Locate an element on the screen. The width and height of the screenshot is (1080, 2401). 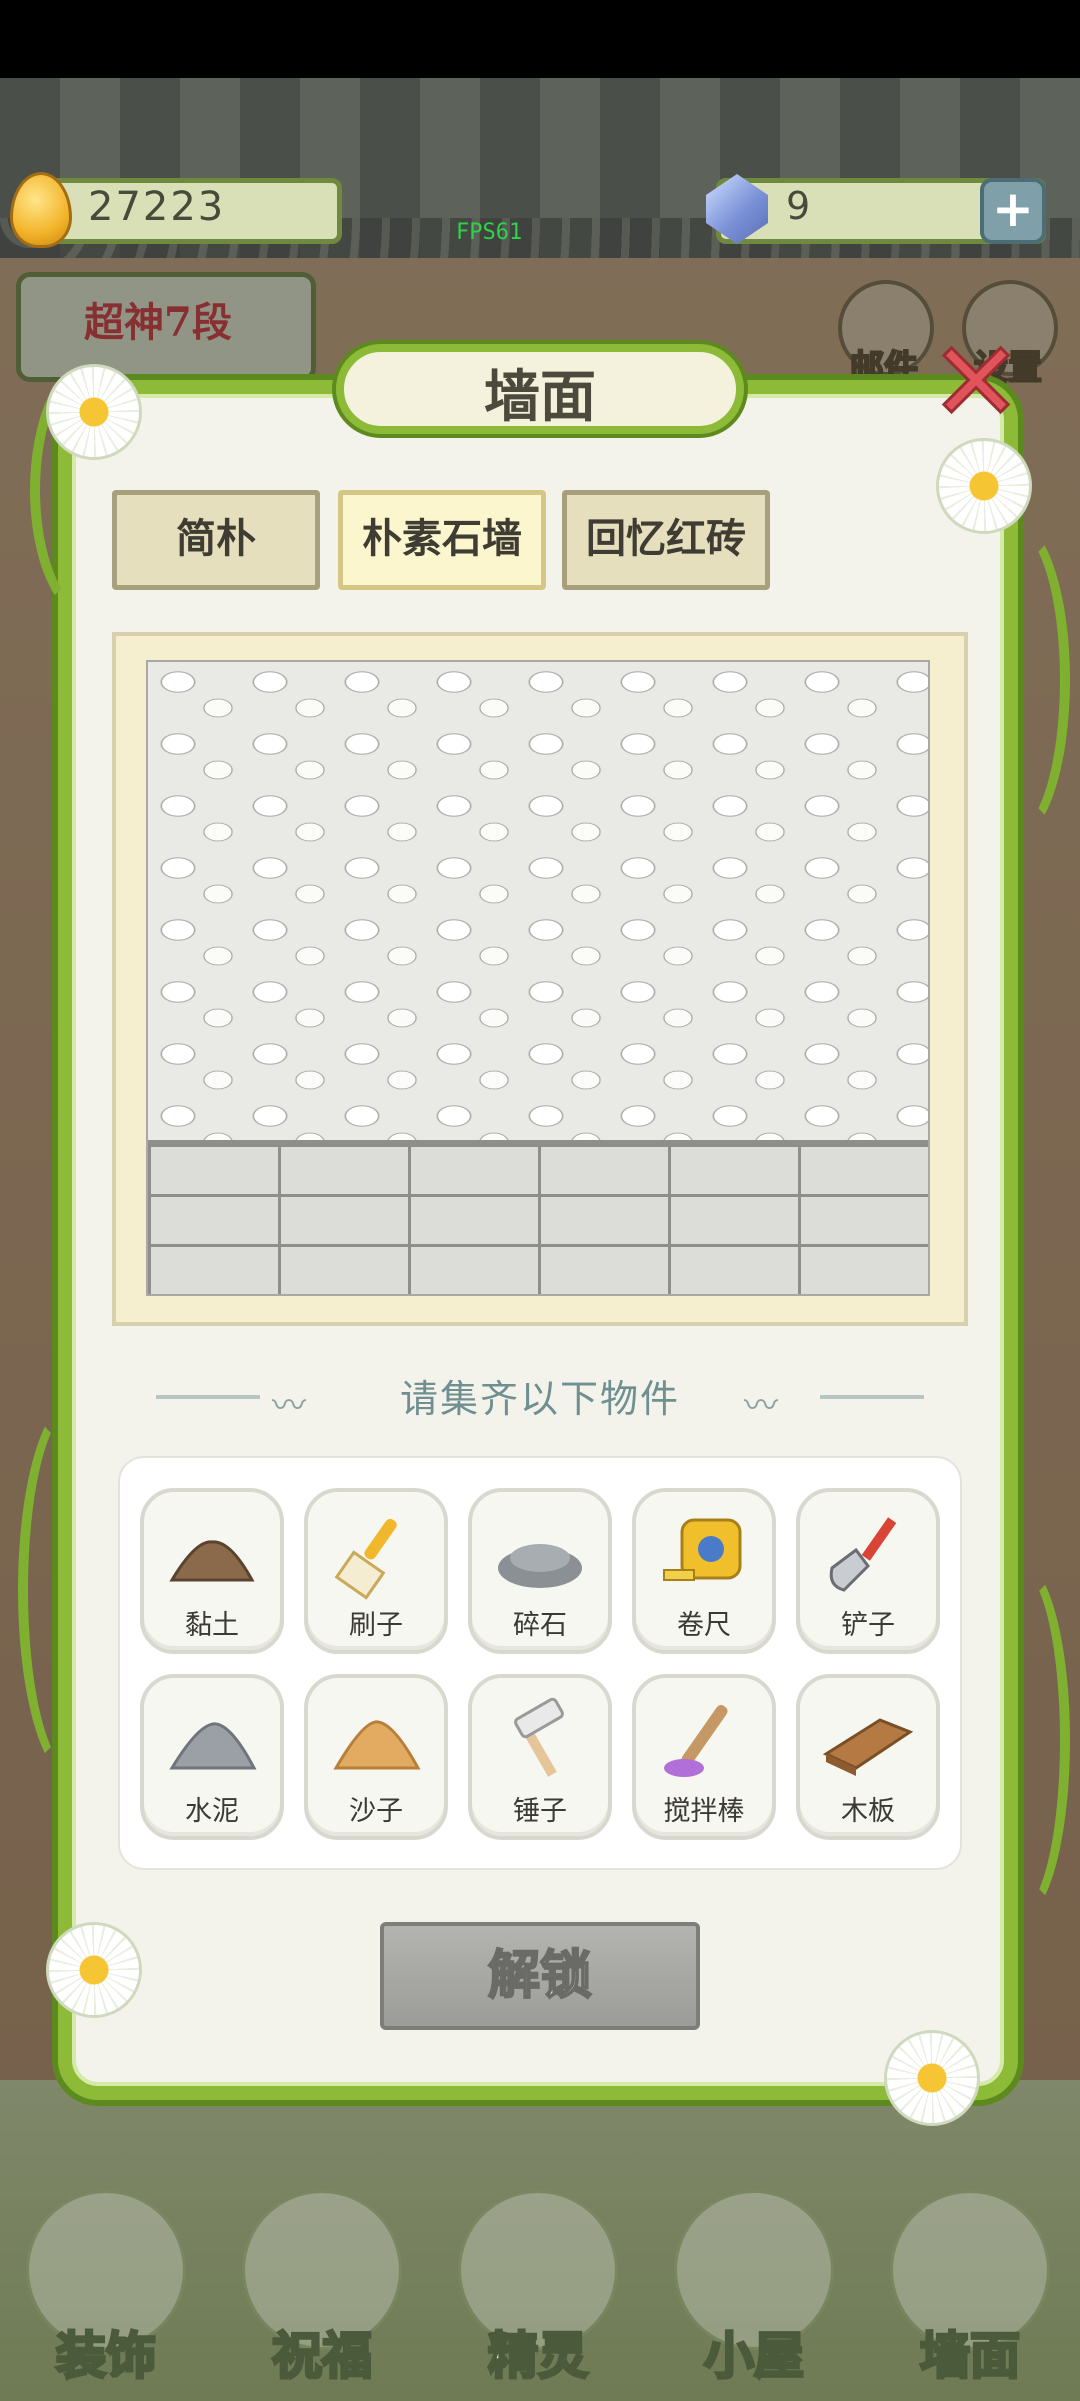
unlock-button: 解锁 is located at coordinates (540, 1976).